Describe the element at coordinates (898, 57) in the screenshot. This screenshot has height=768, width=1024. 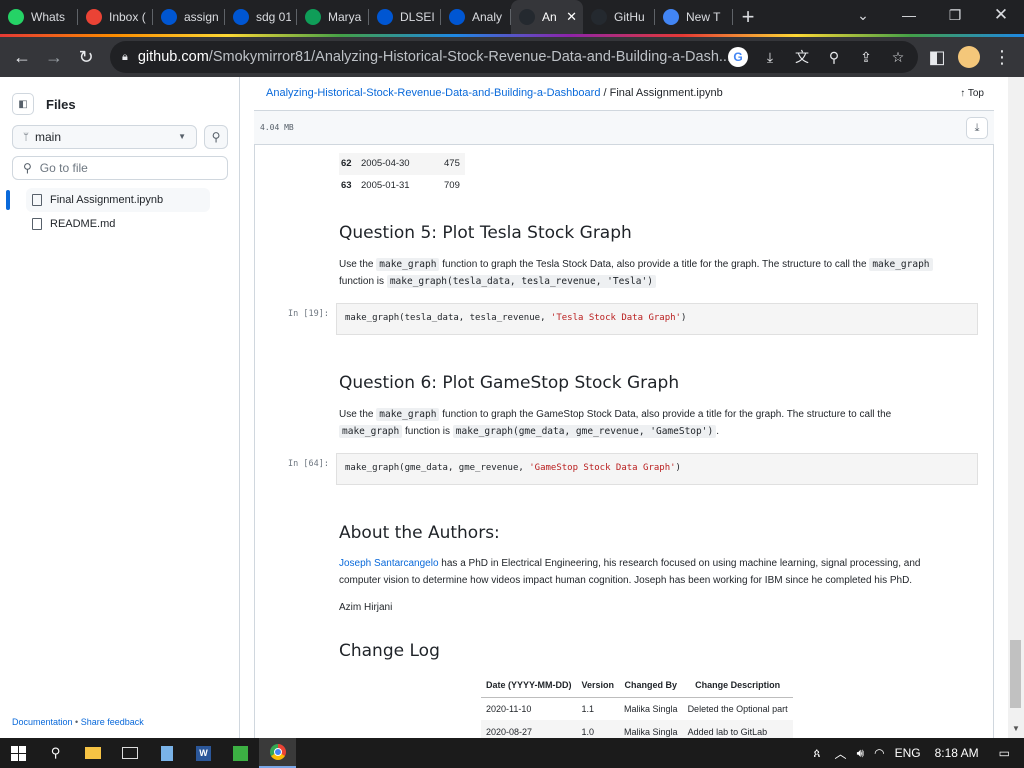
I see `bookmark-star-icon: ☆` at that location.